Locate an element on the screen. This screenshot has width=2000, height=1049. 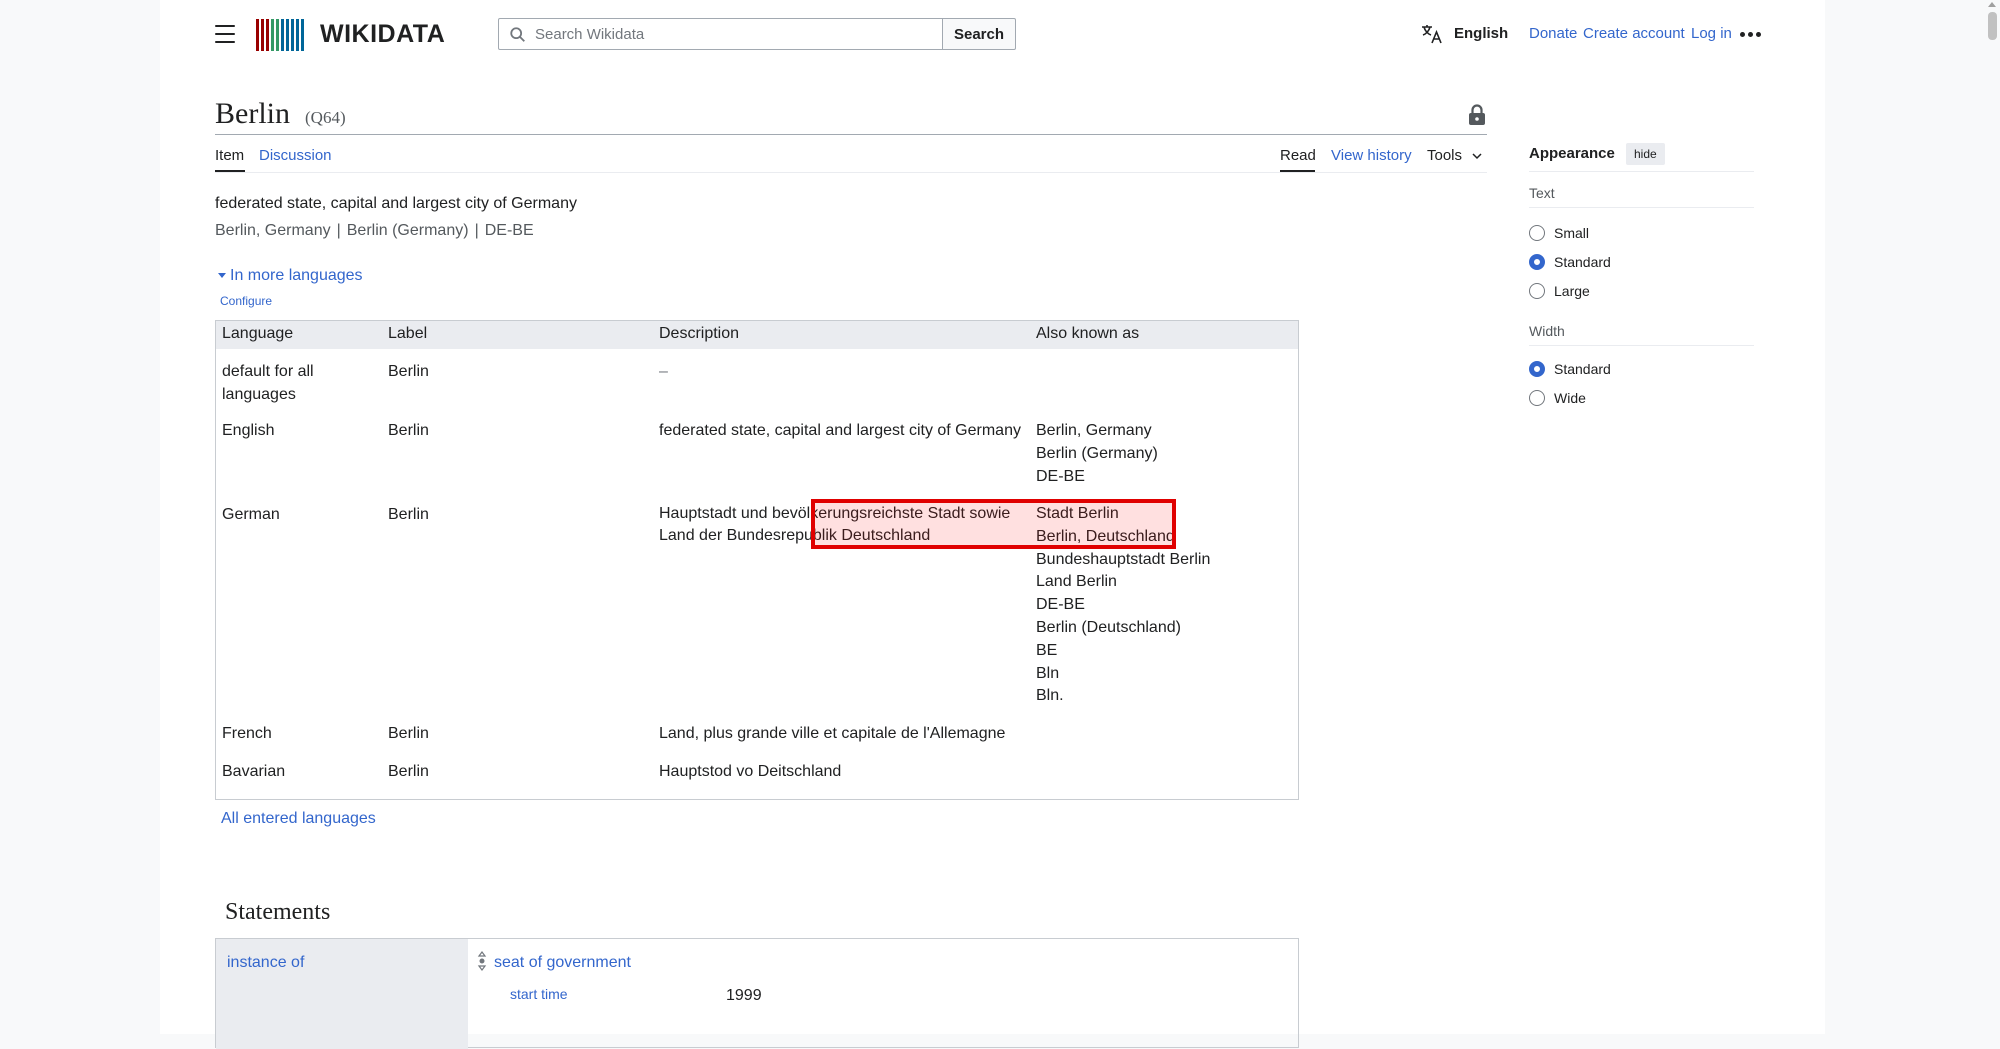
qualifier-value: 1999 is located at coordinates (744, 995).